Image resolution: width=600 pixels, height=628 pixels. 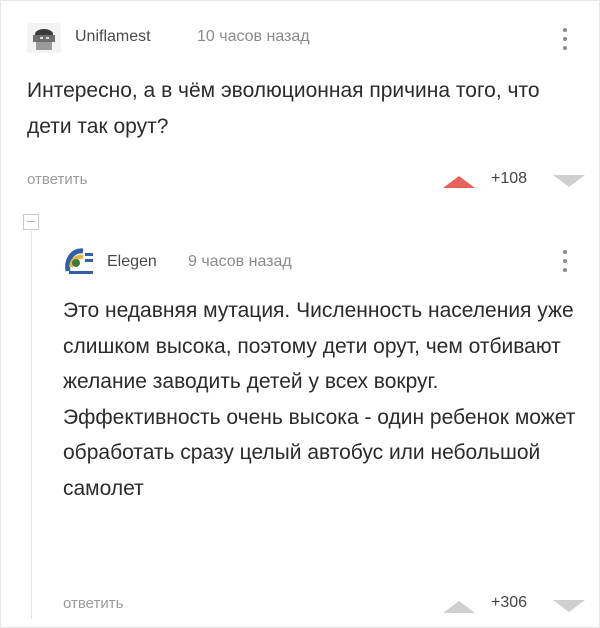 I want to click on comment-timestamp: 9 часов назад, so click(x=240, y=262).